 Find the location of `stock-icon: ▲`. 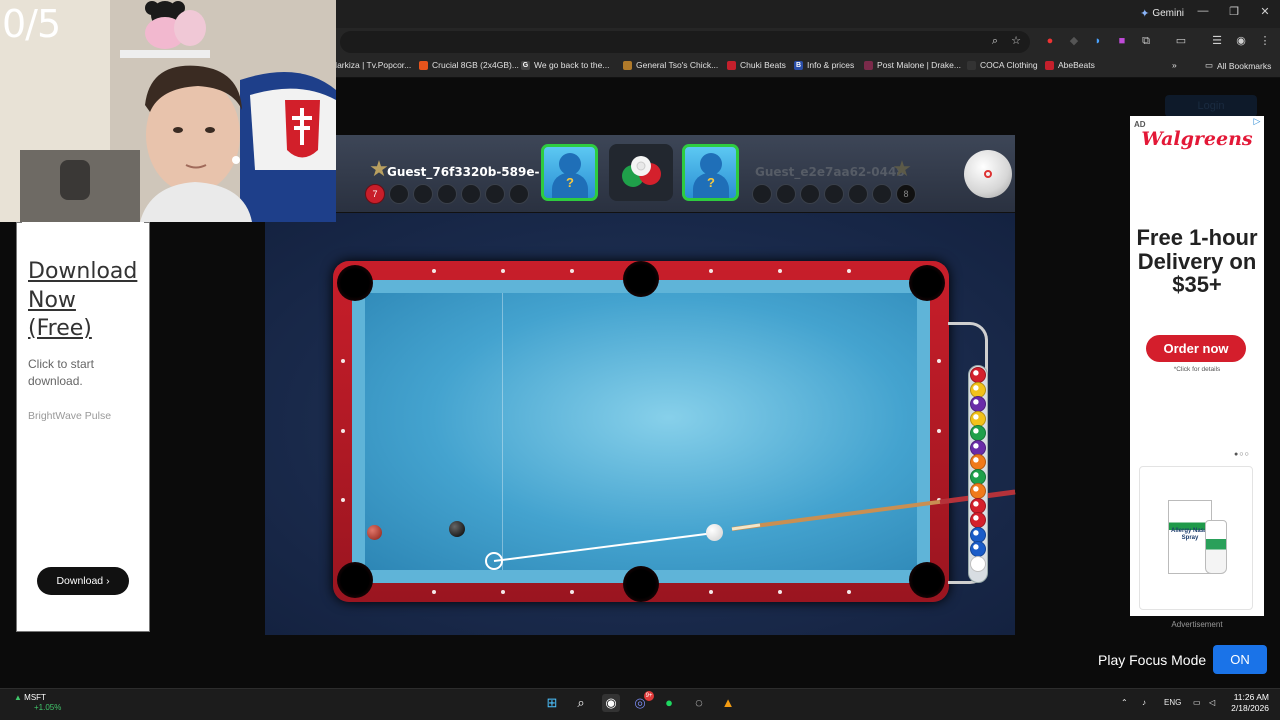

stock-icon: ▲ is located at coordinates (18, 697).